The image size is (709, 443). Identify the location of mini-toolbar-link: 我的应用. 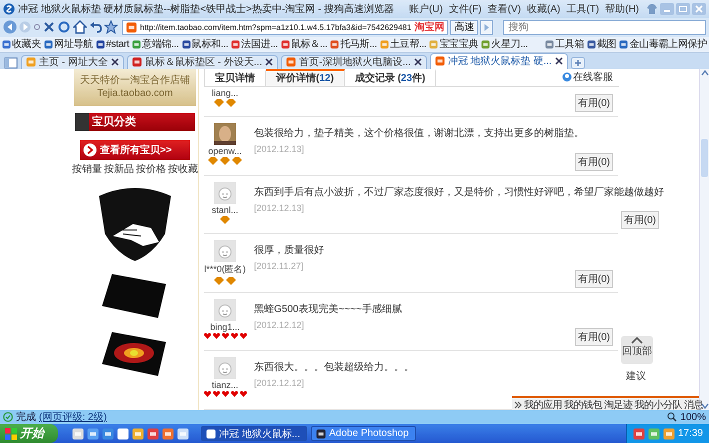
(543, 404).